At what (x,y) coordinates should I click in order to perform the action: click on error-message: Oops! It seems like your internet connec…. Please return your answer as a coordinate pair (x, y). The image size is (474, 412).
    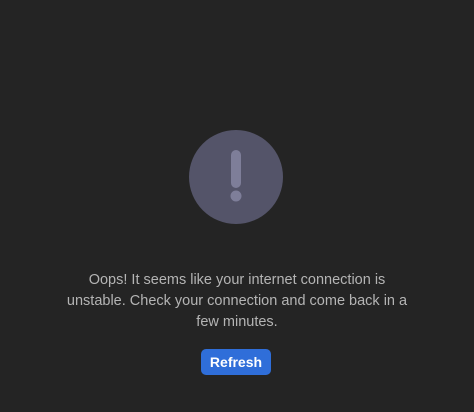
    Looking at the image, I should click on (237, 301).